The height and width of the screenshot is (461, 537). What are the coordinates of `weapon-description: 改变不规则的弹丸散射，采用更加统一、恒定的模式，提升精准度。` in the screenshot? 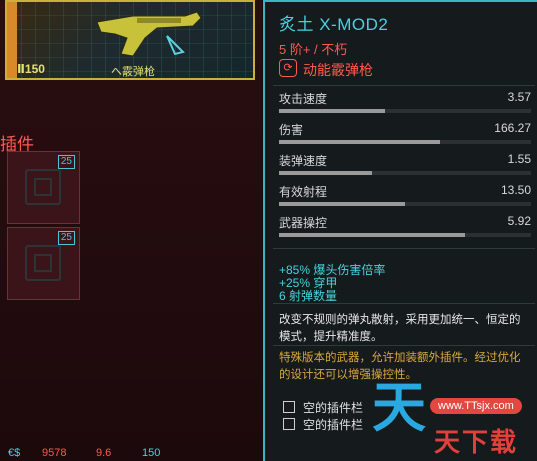 It's located at (400, 328).